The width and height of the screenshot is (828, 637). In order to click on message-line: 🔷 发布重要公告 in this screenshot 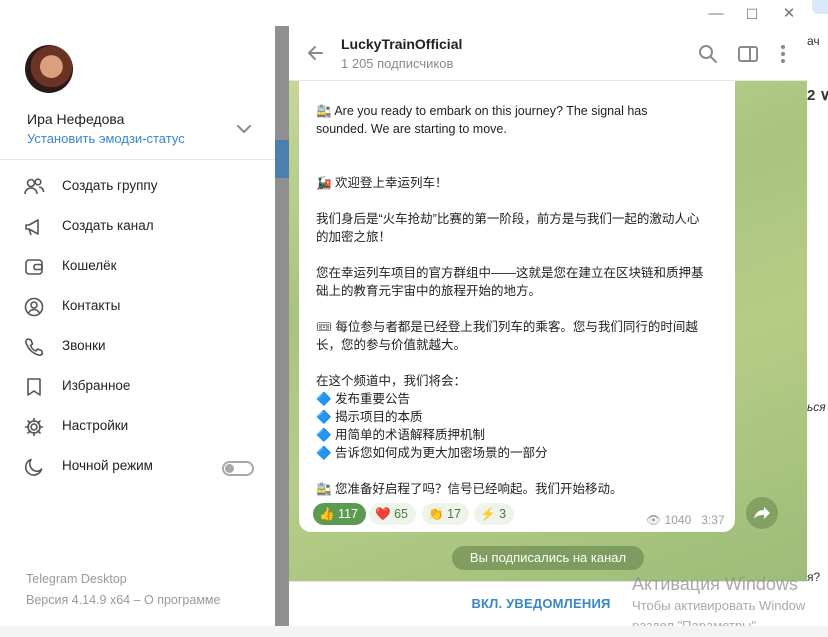, I will do `click(363, 399)`.